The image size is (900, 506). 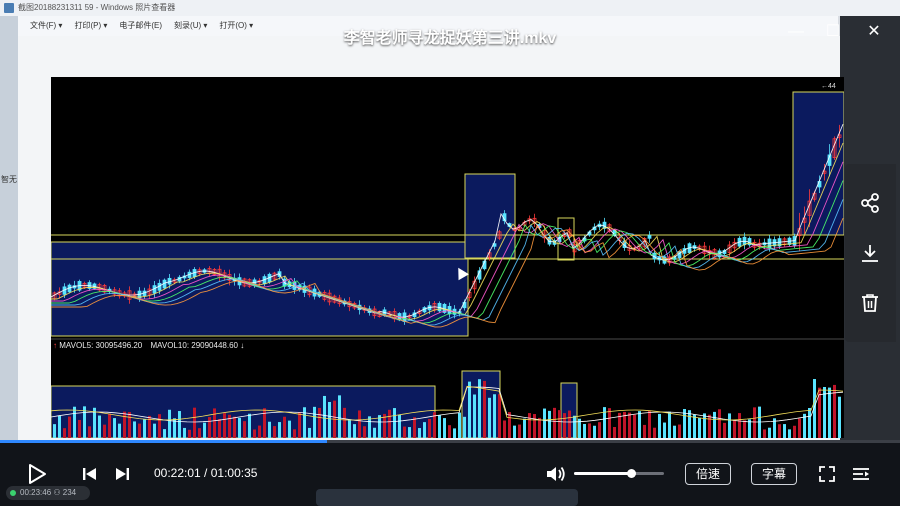 What do you see at coordinates (556, 474) in the screenshot?
I see `volume-button` at bounding box center [556, 474].